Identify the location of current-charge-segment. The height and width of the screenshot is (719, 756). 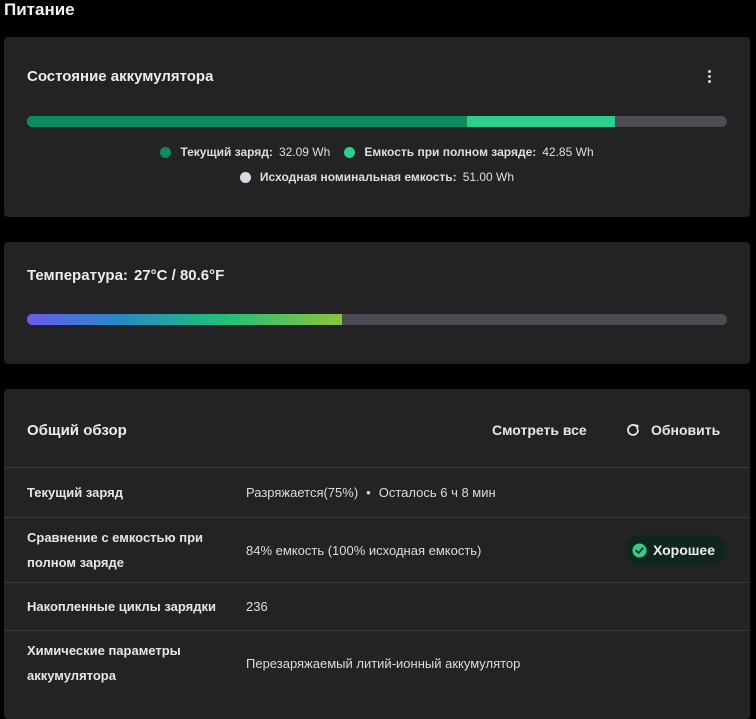
(247, 121).